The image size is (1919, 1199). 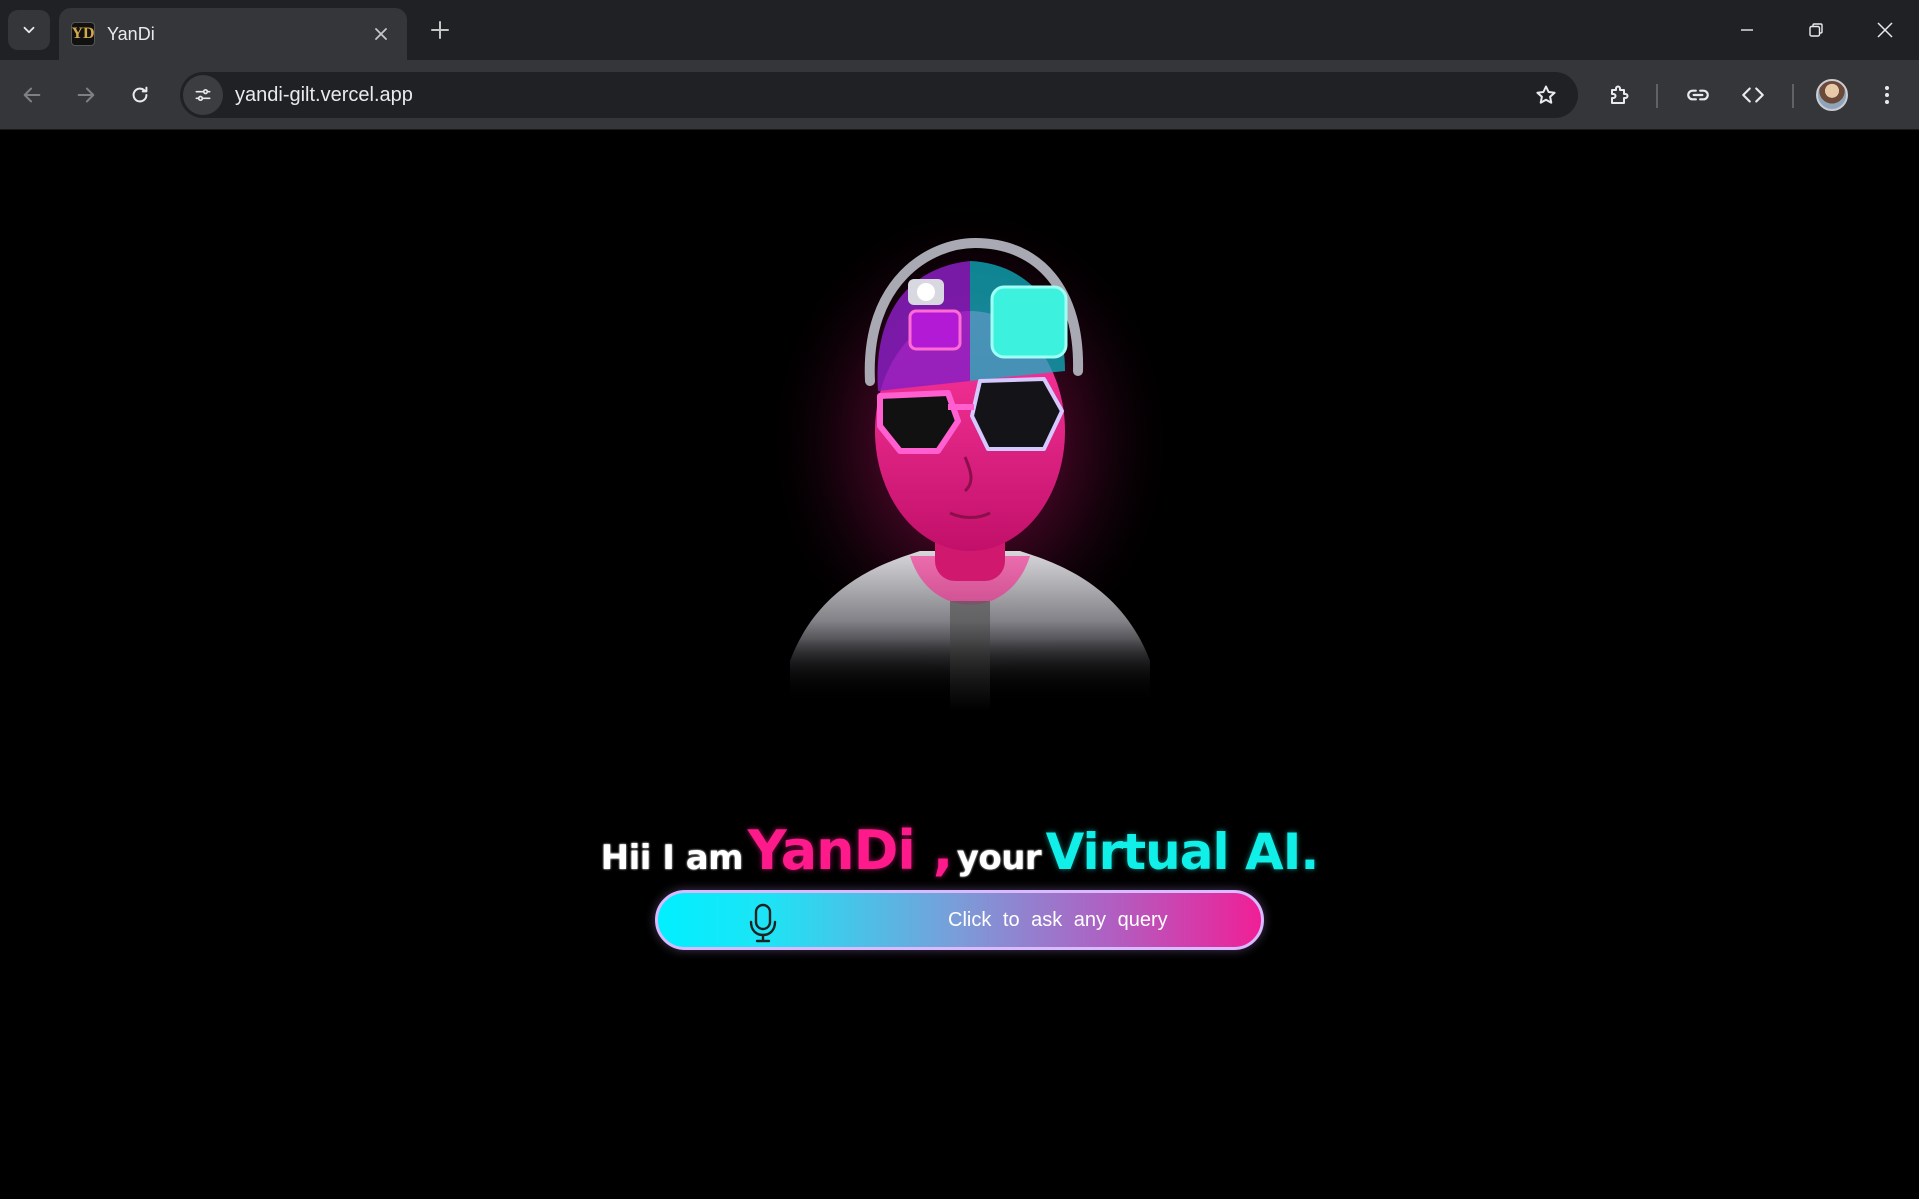 I want to click on site-info-button, so click(x=203, y=95).